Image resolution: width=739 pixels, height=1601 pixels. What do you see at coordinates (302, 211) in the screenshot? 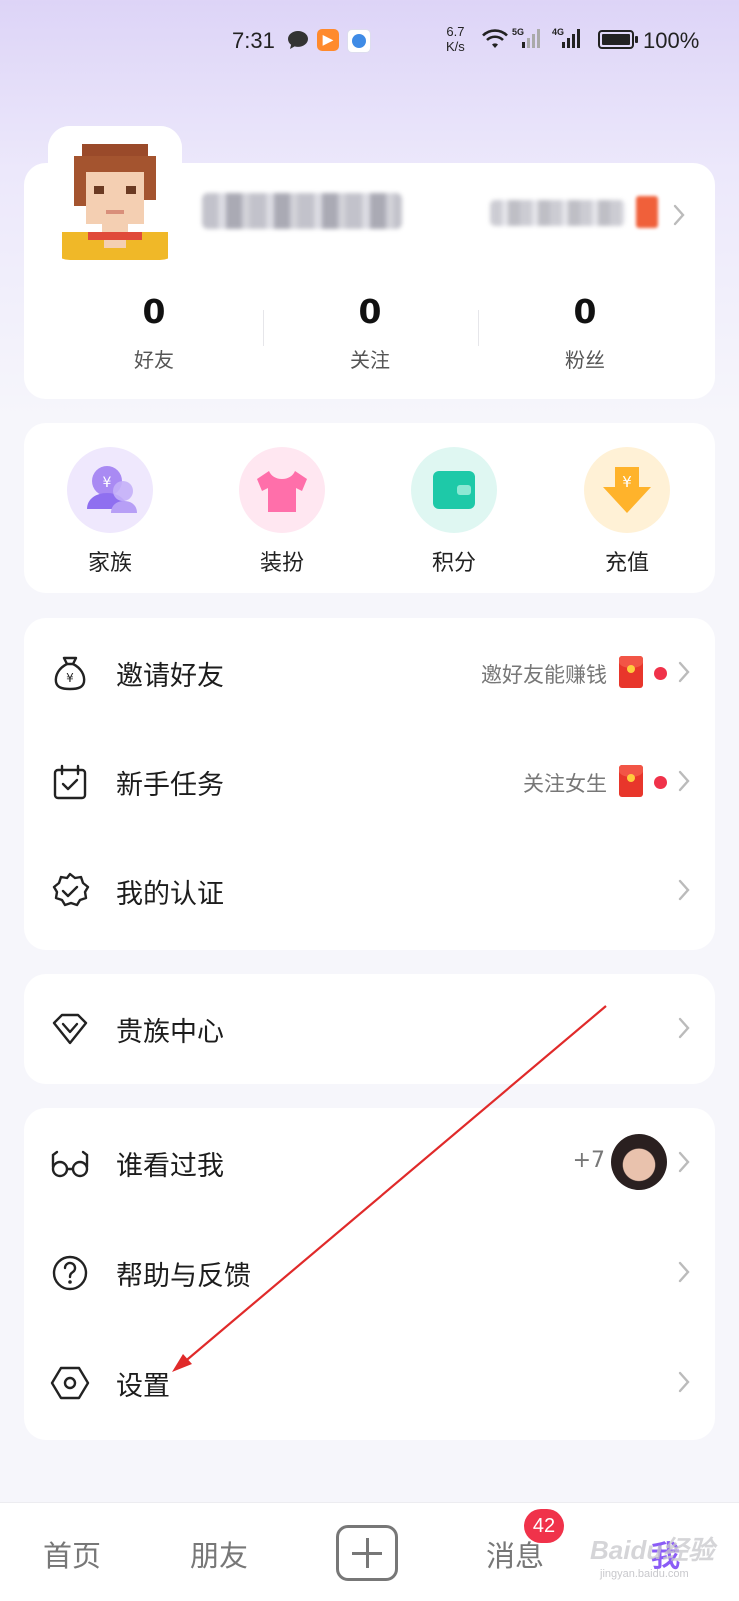
I see `user-nickname-blurred` at bounding box center [302, 211].